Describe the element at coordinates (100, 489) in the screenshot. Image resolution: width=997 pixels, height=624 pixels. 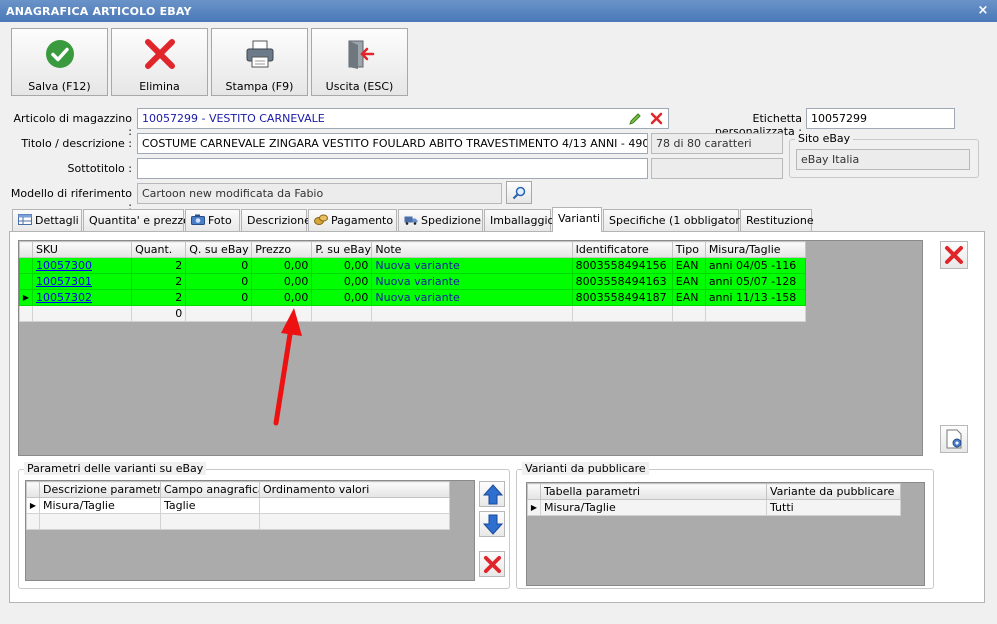
I see `col-descrizione-parametro: Descrizione parametro` at that location.